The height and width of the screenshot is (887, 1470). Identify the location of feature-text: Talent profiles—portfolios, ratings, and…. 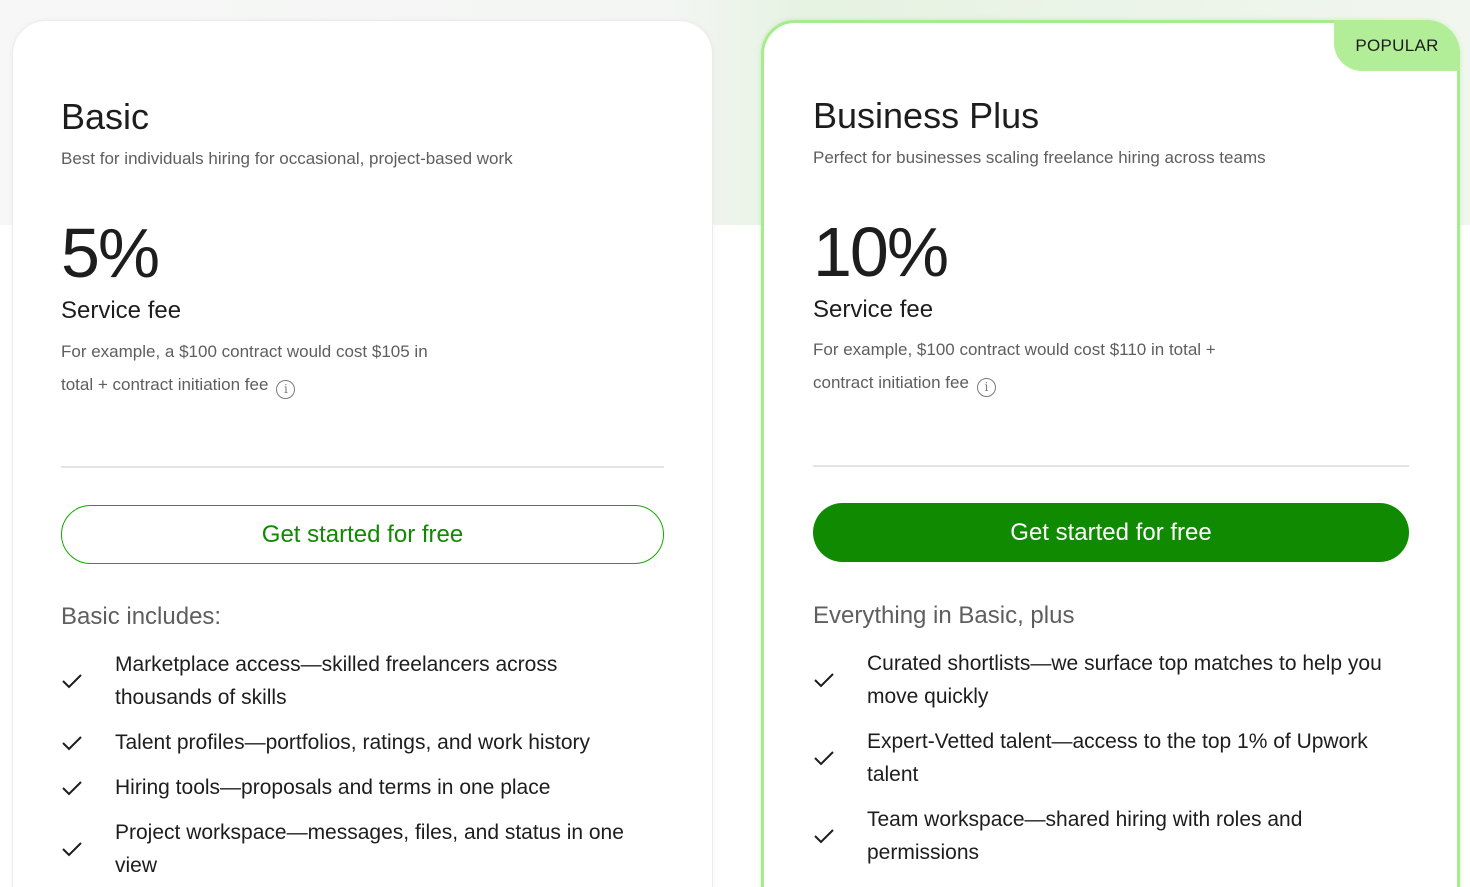
(353, 742).